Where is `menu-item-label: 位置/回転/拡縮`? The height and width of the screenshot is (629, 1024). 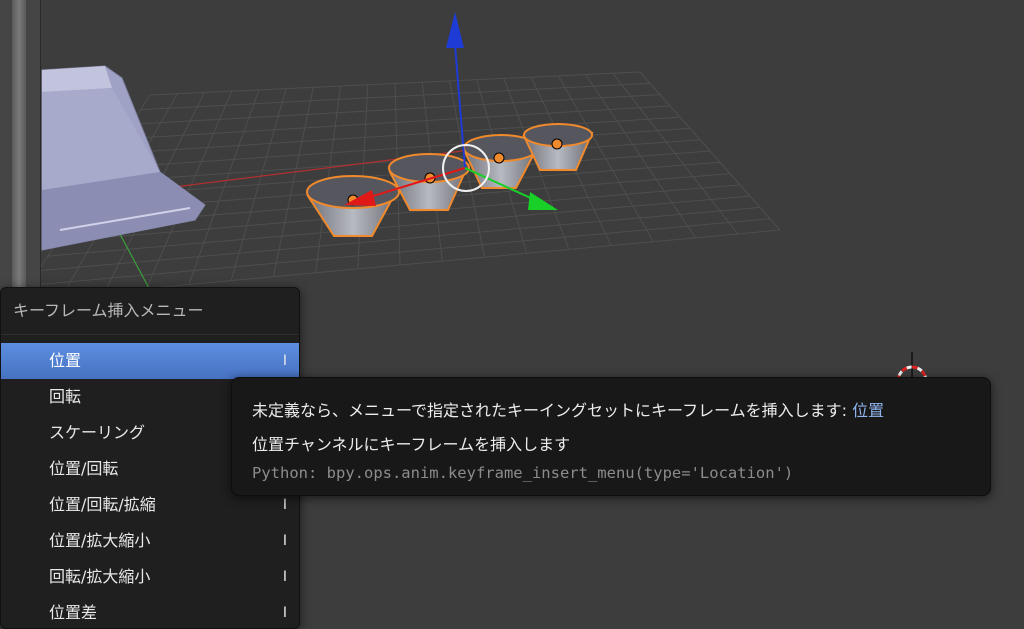 menu-item-label: 位置/回転/拡縮 is located at coordinates (102, 504).